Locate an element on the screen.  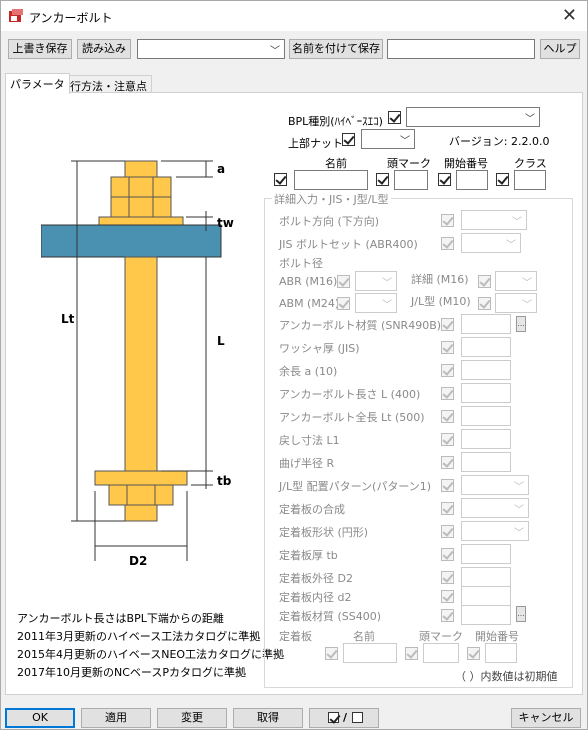
ok-button: OK is located at coordinates (40, 718).